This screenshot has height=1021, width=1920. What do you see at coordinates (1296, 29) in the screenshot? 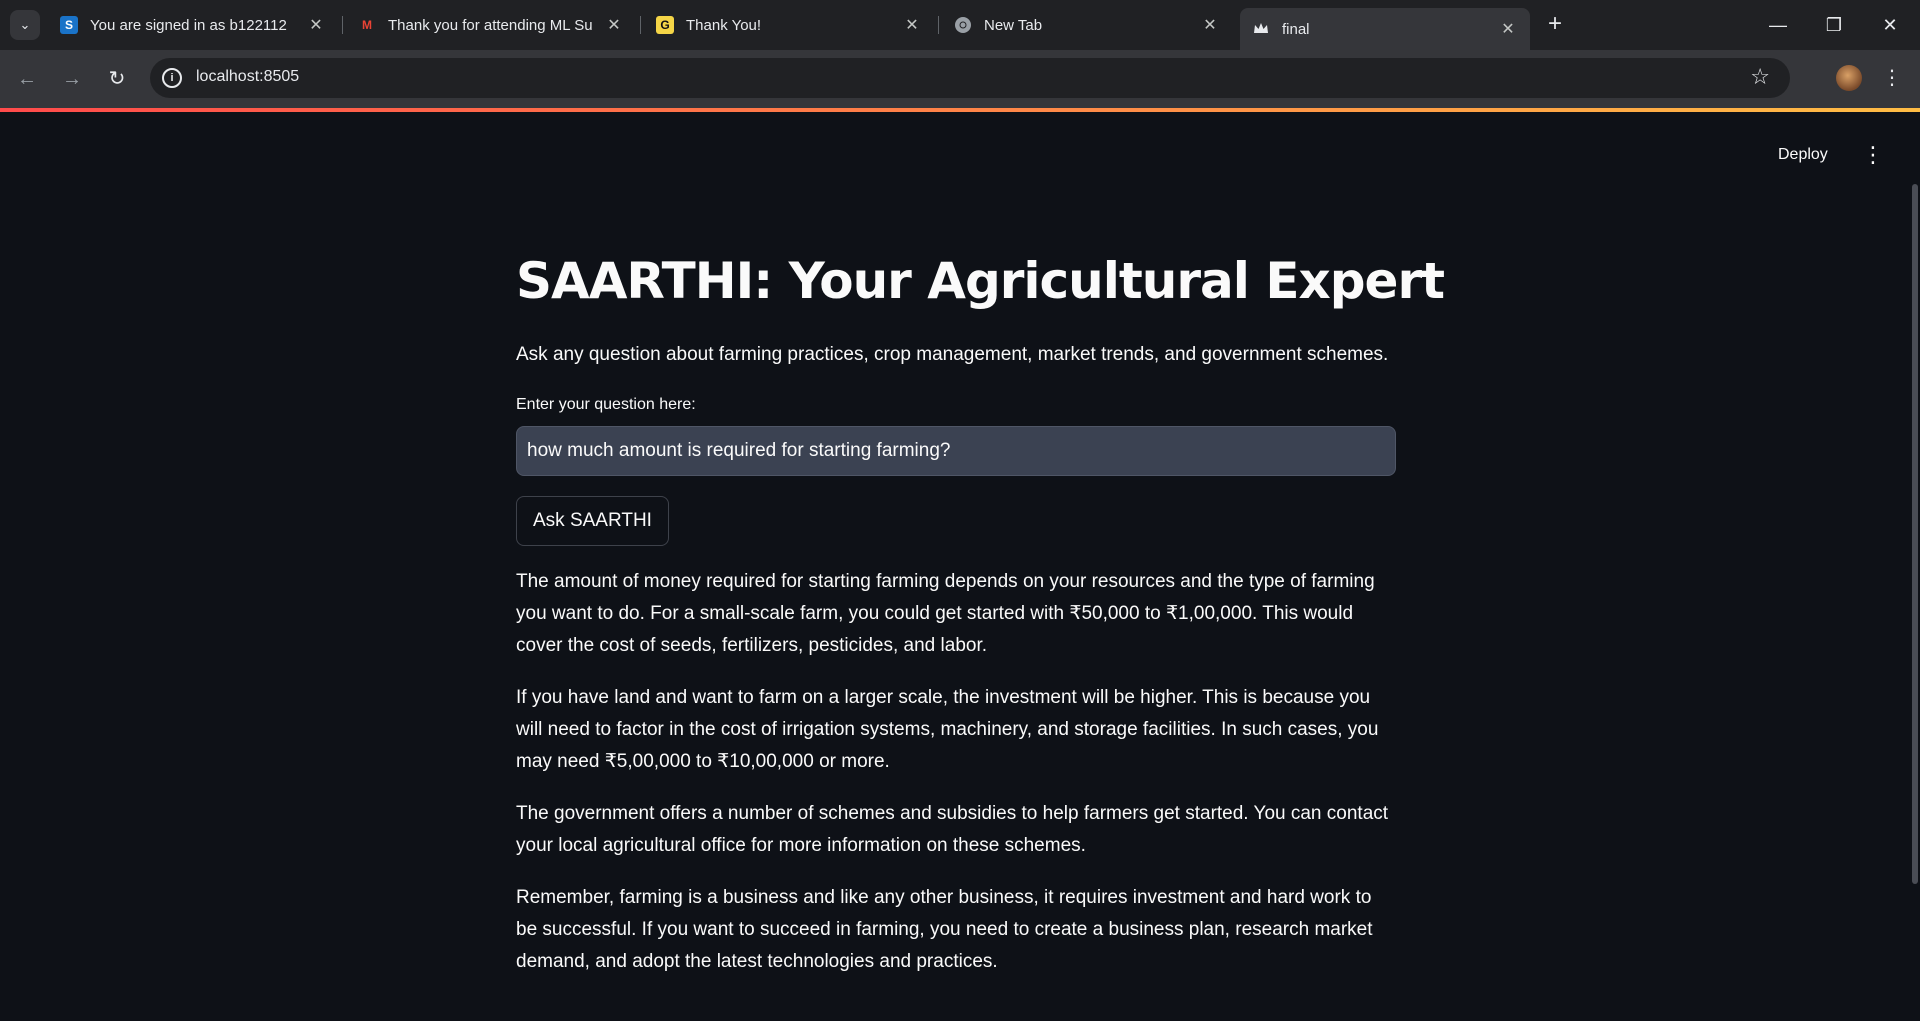
I see `tab-title: final` at bounding box center [1296, 29].